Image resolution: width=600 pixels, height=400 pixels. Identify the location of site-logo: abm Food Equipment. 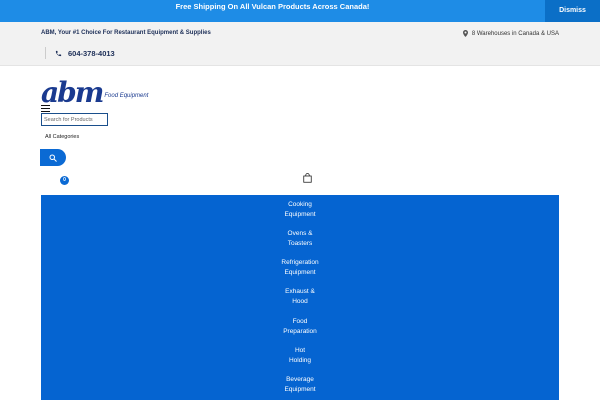
(95, 92).